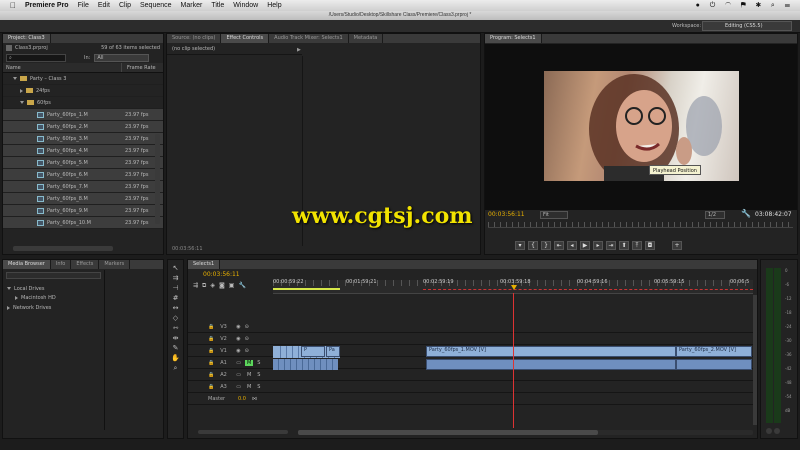 The image size is (800, 450). Describe the element at coordinates (472, 339) in the screenshot. I see `track-v2: 🔒 V2 ◉ ⊝` at that location.